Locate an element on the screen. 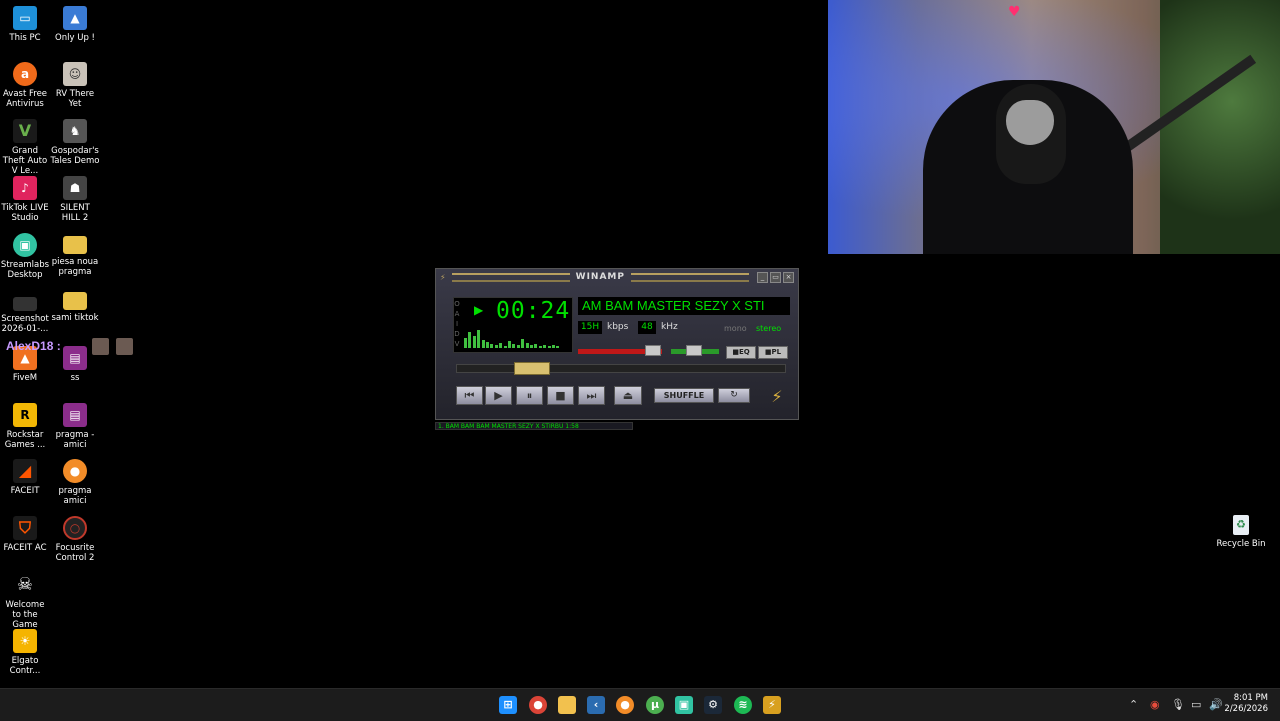  desktop-icon-only-up: ▲ Only Up ! is located at coordinates (75, 24).